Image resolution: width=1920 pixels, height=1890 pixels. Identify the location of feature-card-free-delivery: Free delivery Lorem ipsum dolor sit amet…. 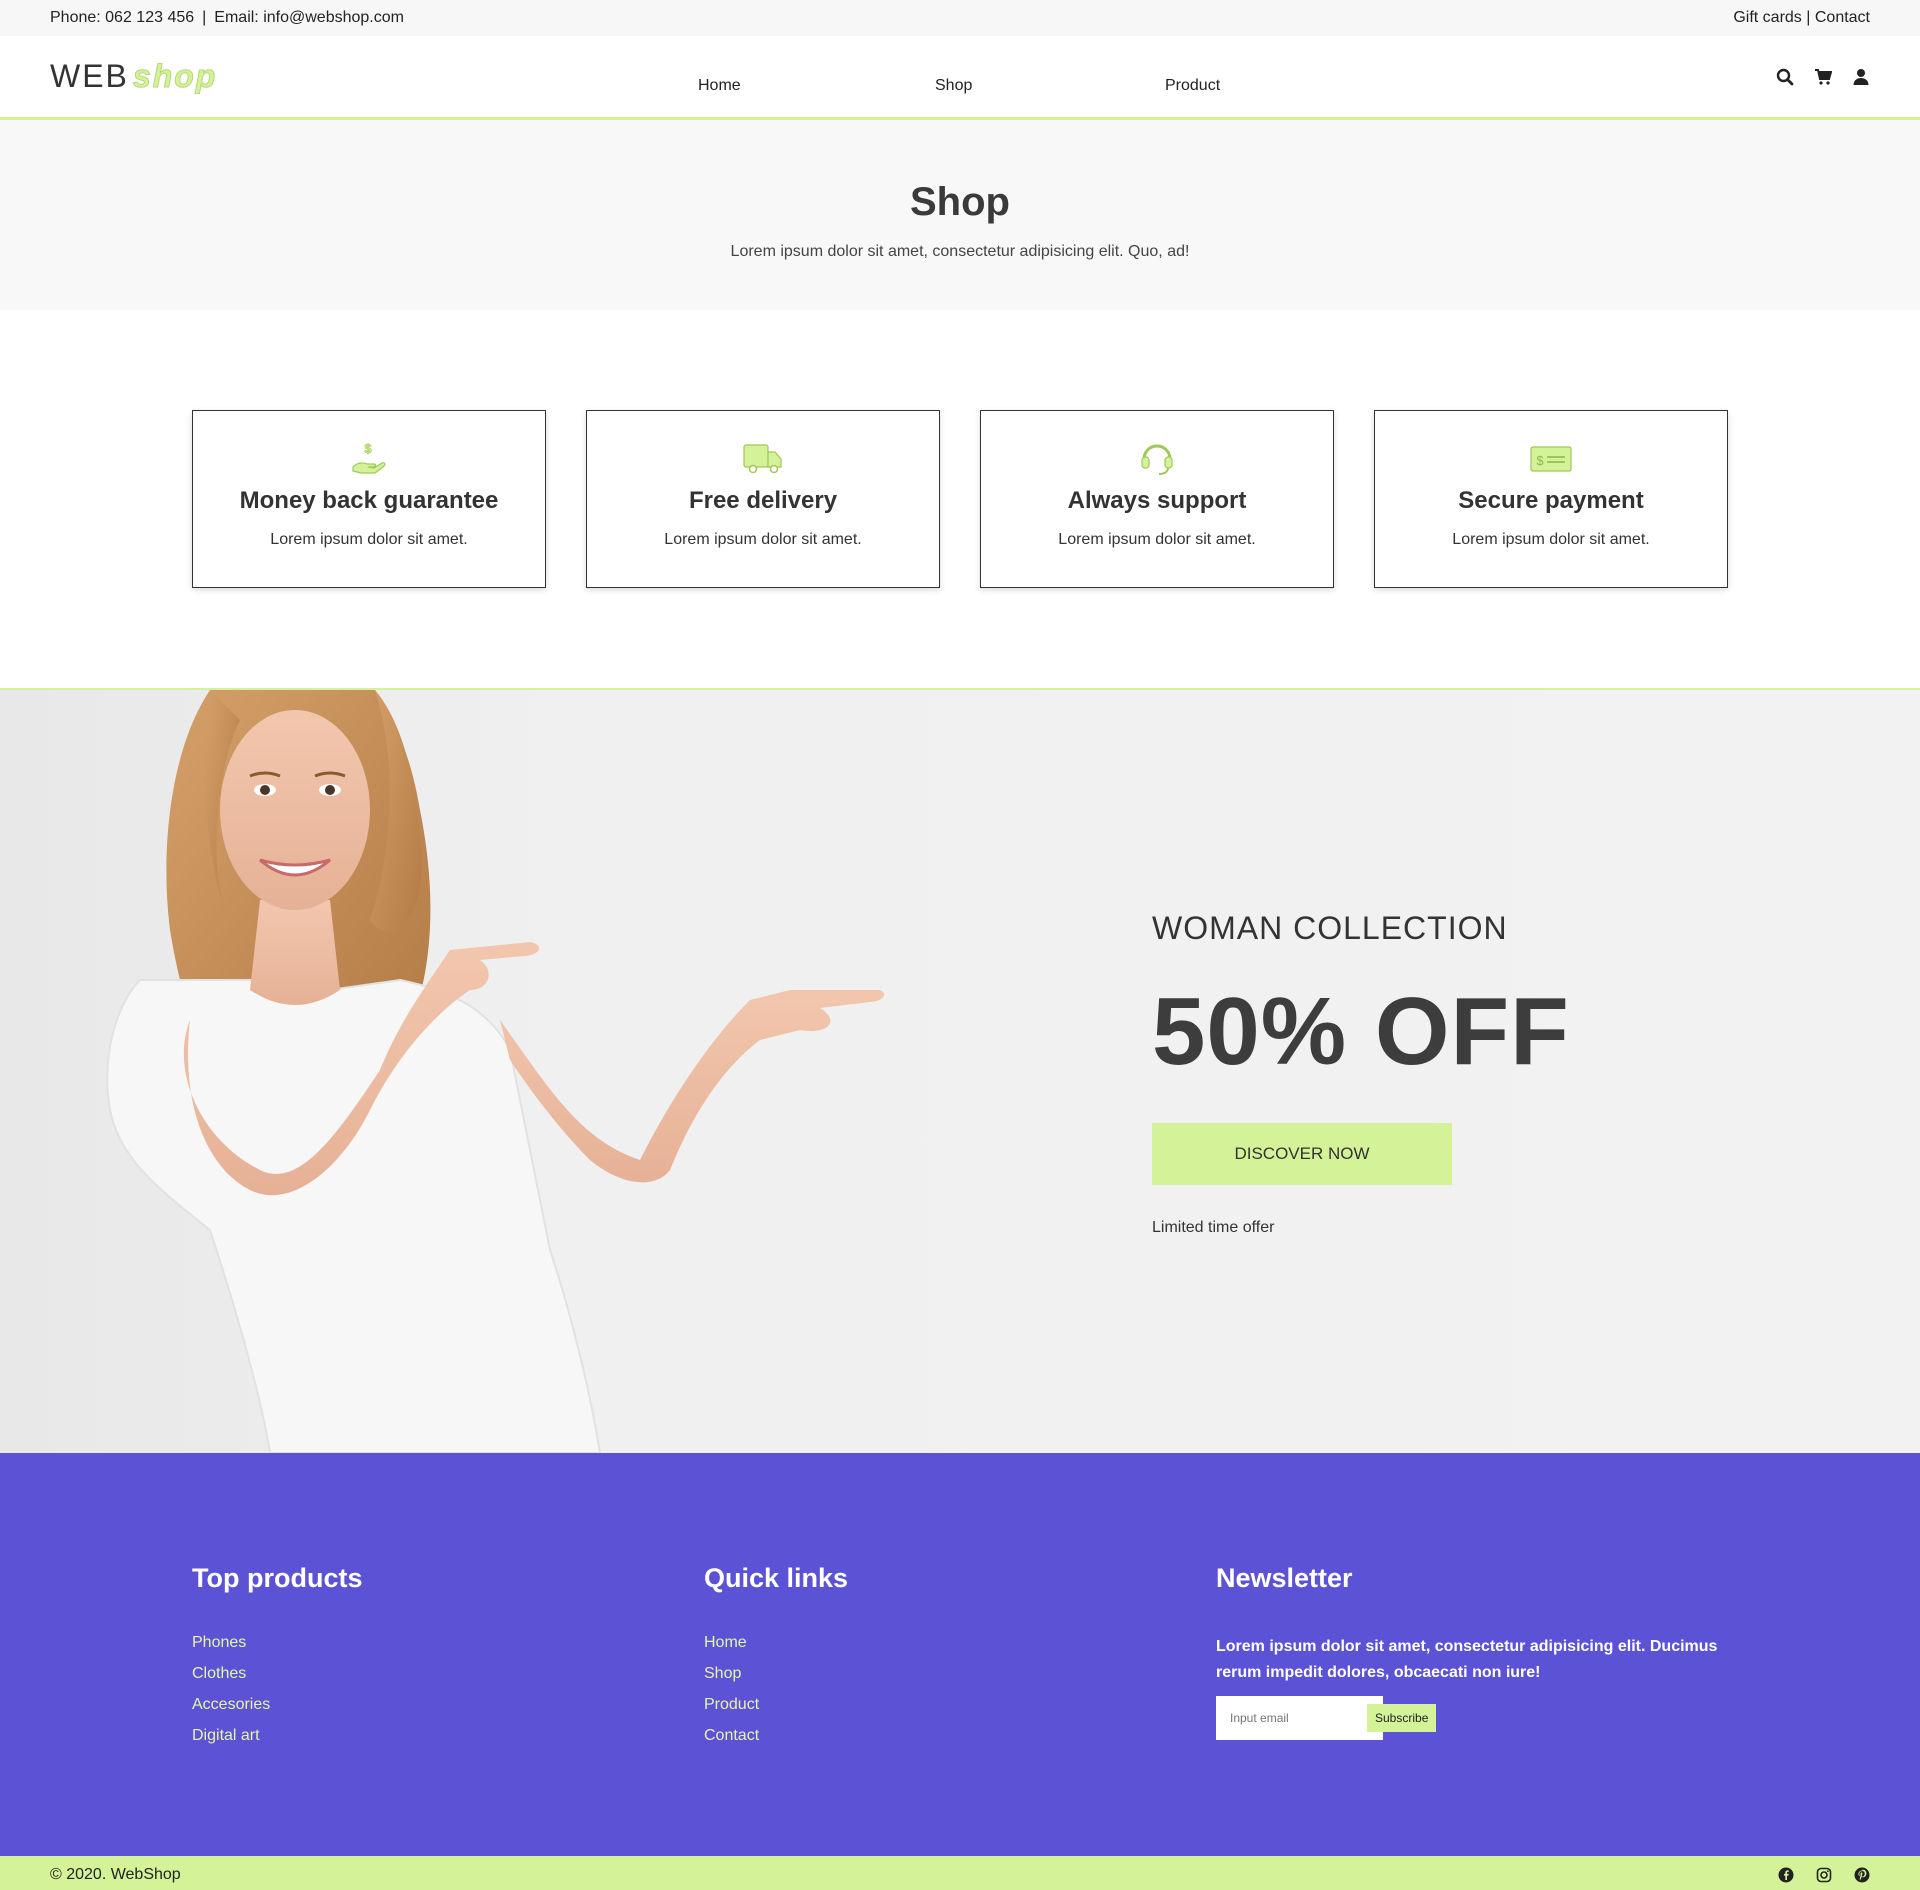
(763, 499).